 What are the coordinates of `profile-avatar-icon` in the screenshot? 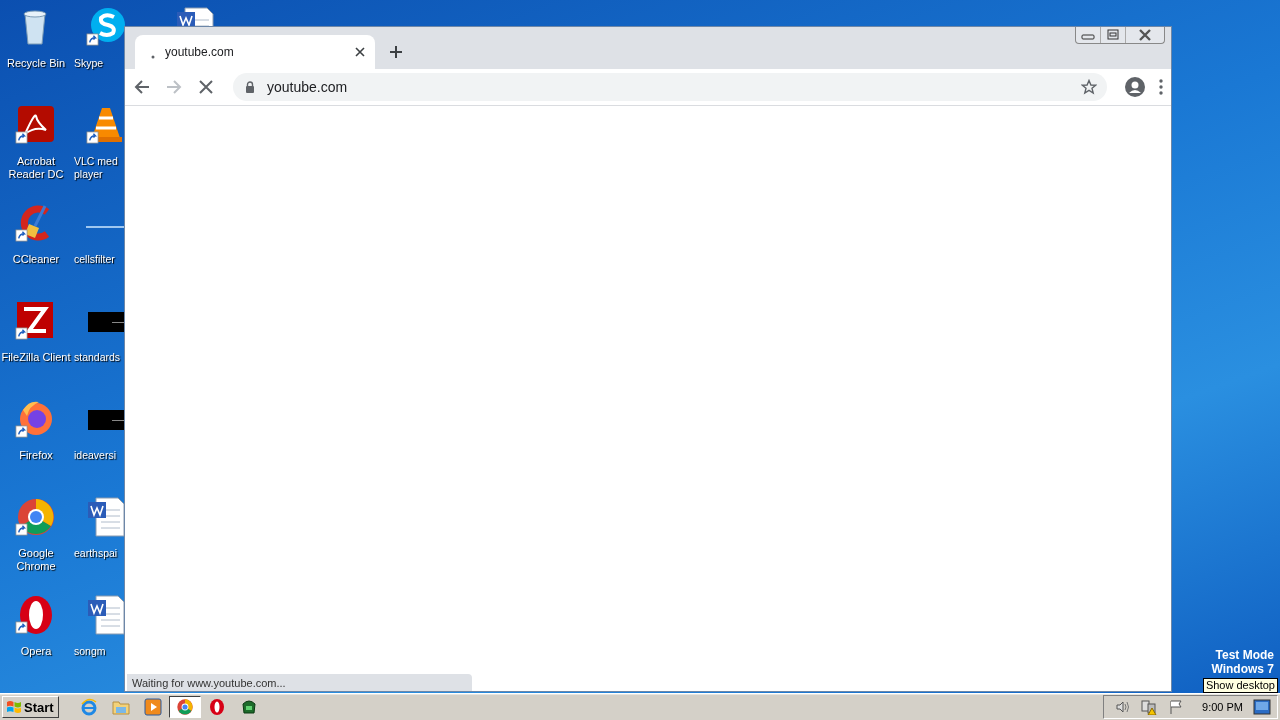 It's located at (1135, 87).